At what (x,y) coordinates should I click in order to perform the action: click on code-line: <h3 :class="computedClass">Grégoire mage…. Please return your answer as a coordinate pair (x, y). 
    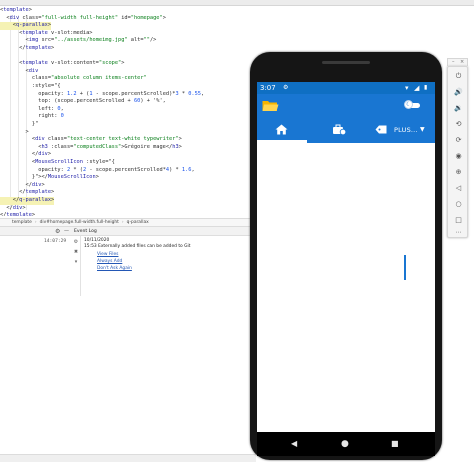
    Looking at the image, I should click on (91, 148).